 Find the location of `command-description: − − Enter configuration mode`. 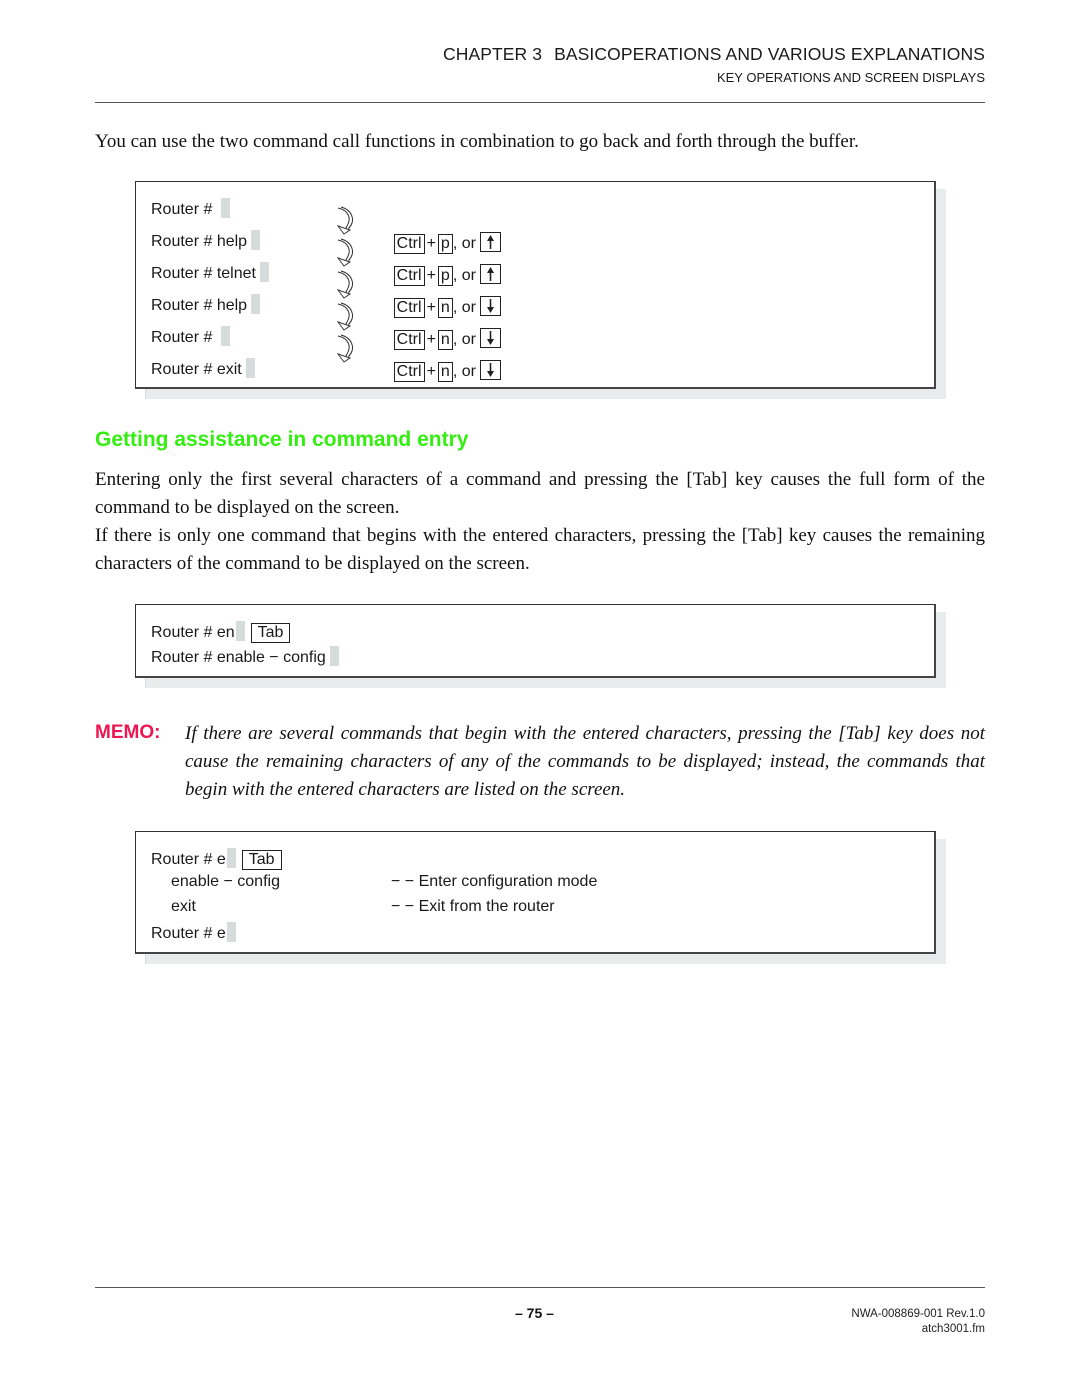

command-description: − − Enter configuration mode is located at coordinates (494, 881).